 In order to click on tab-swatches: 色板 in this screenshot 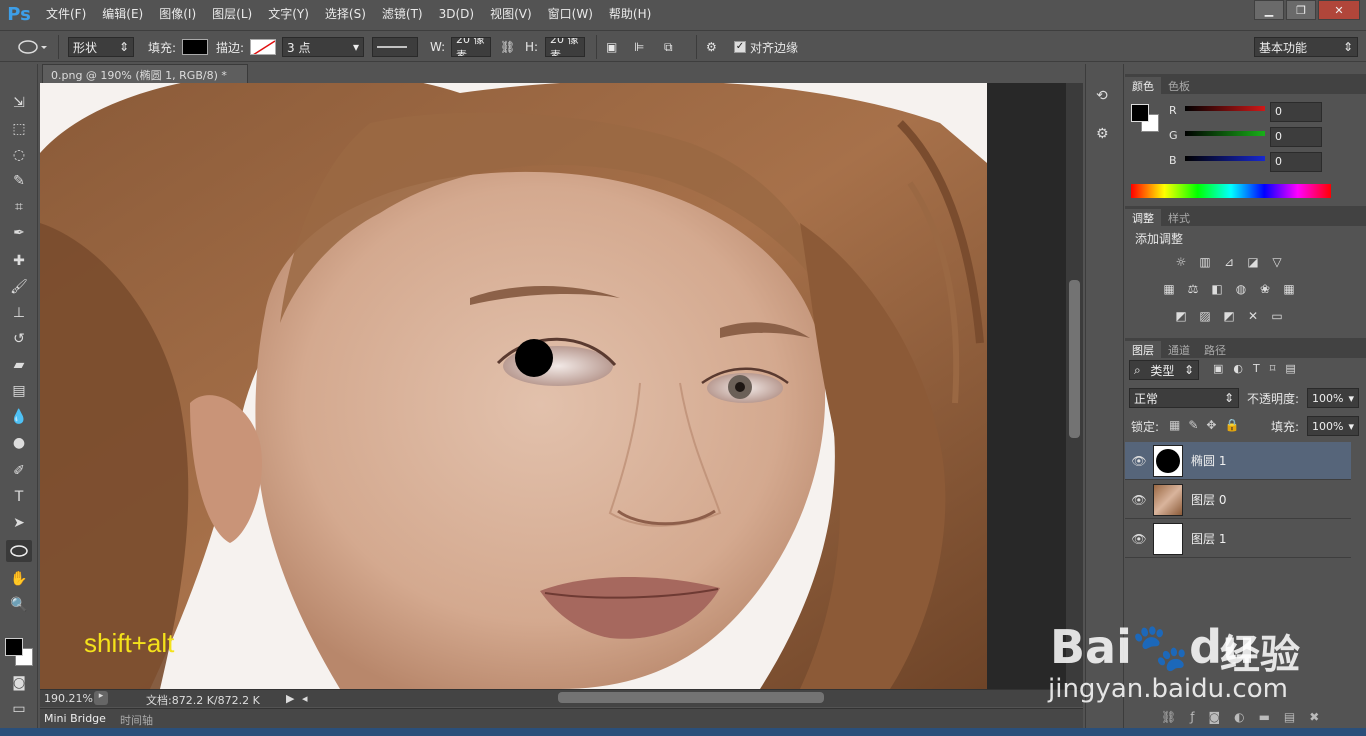, I will do `click(1179, 85)`.